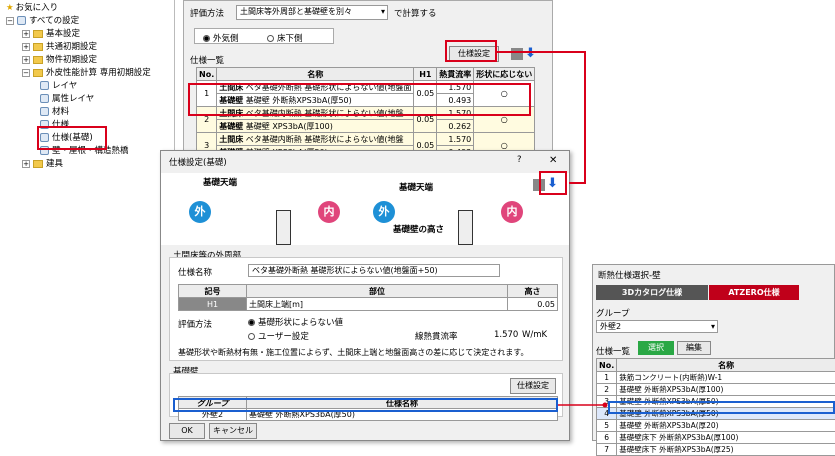 The width and height of the screenshot is (835, 456). I want to click on connector-red, so click(541, 117).